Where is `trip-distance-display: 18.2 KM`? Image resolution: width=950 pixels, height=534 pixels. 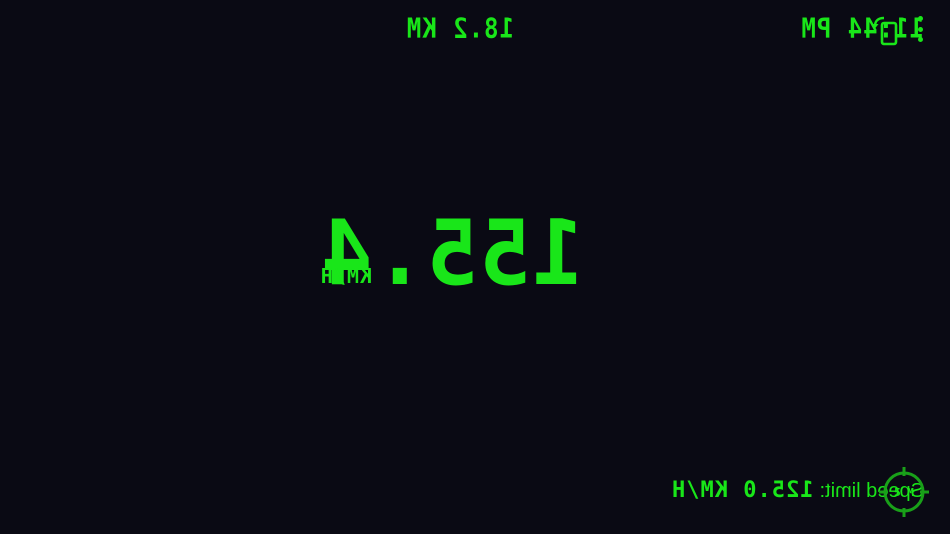
trip-distance-display: 18.2 KM is located at coordinates (459, 28).